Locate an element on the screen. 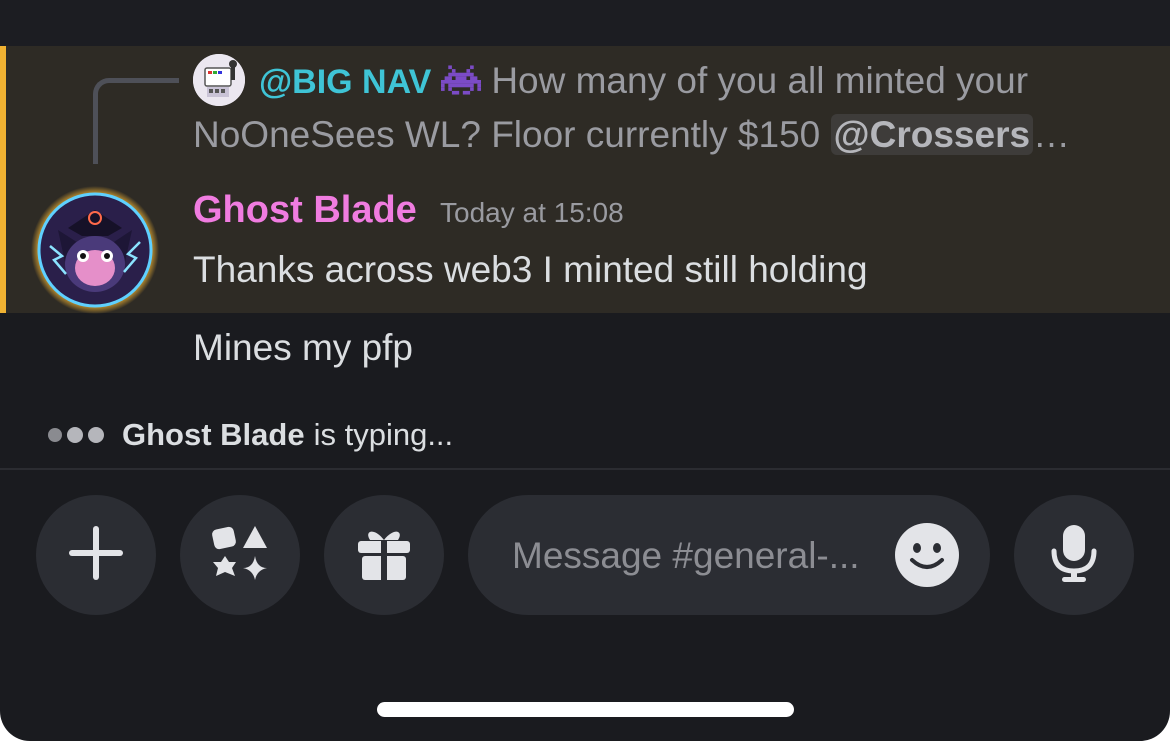 This screenshot has width=1170, height=741. reply-avatar is located at coordinates (219, 80).